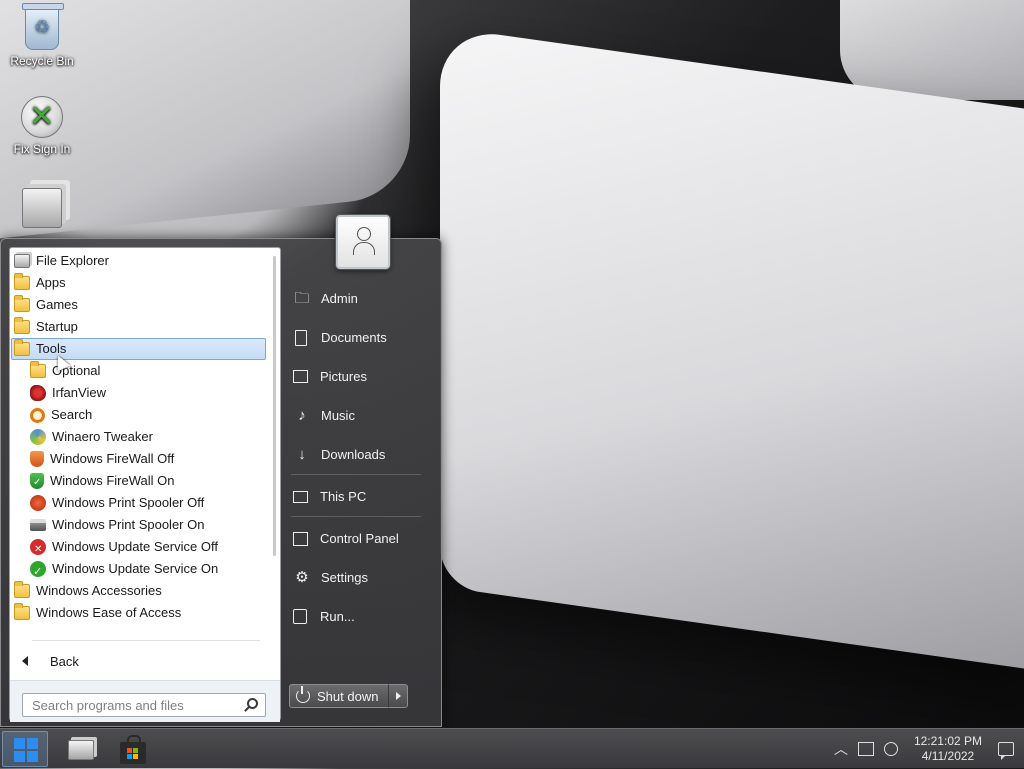 The height and width of the screenshot is (769, 1024). Describe the element at coordinates (43, 26) in the screenshot. I see `recycle-bin-icon` at that location.